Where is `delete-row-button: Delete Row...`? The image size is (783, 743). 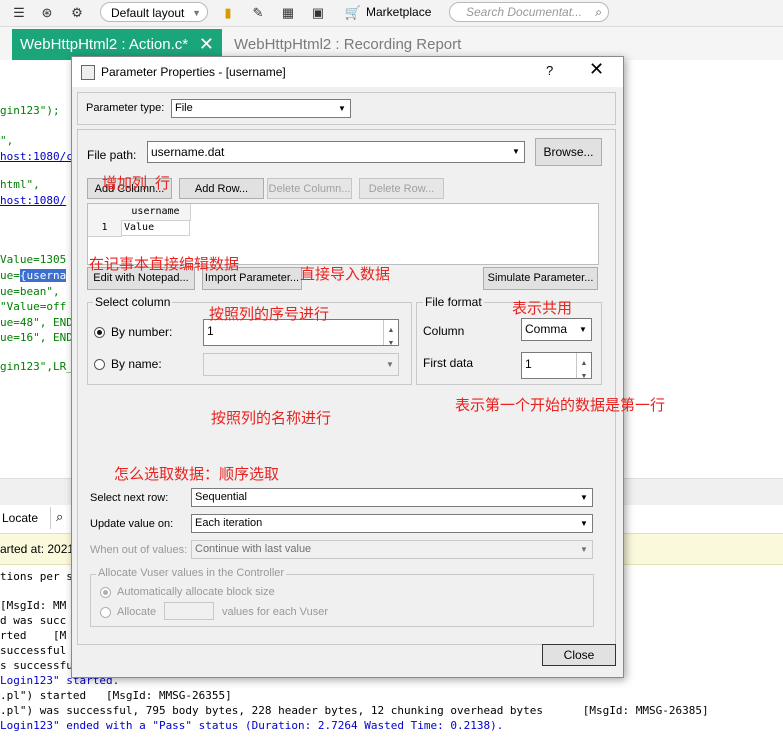 delete-row-button: Delete Row... is located at coordinates (401, 188).